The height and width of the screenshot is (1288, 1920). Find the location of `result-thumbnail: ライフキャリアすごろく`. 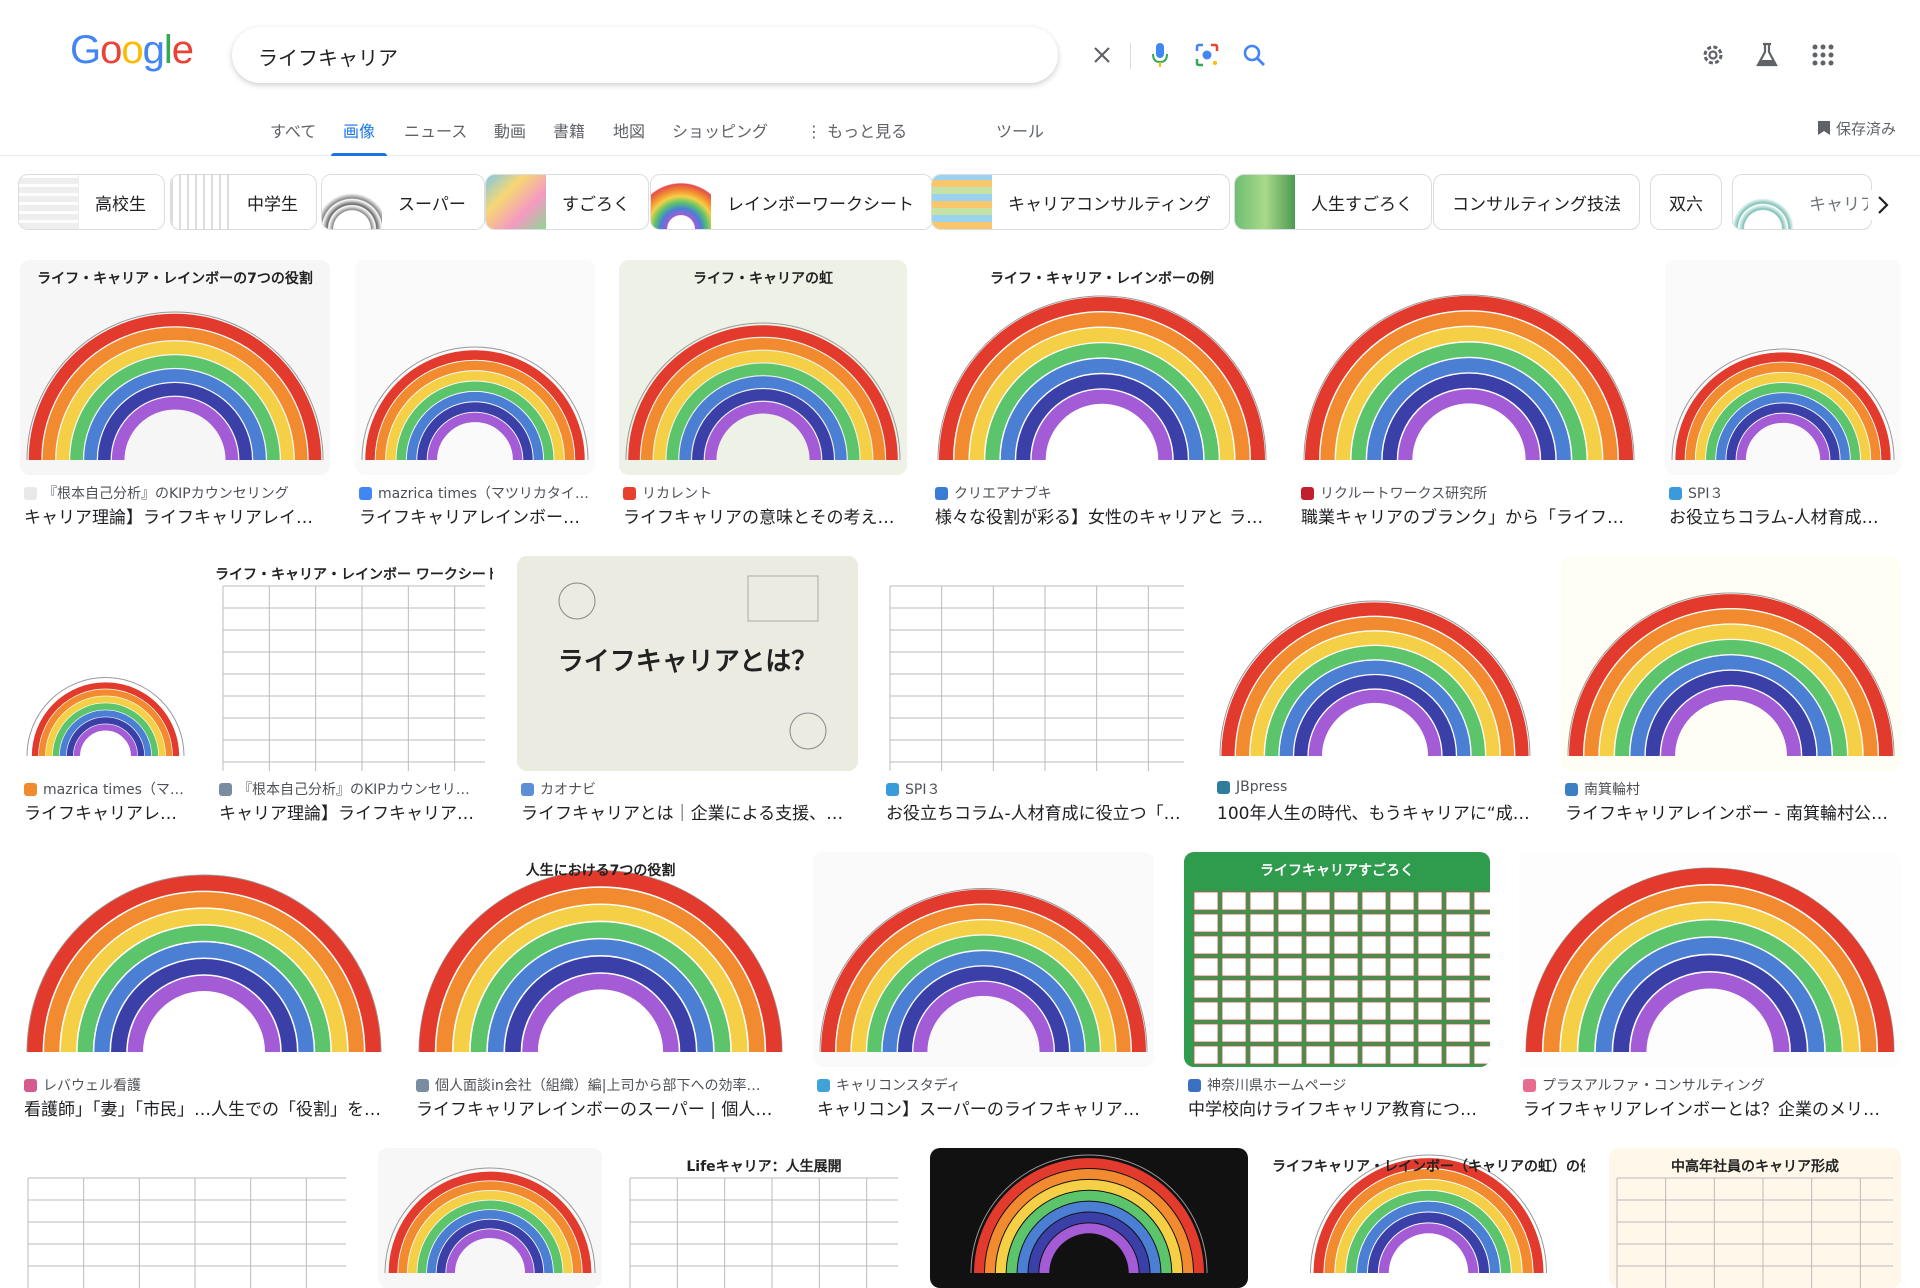

result-thumbnail: ライフキャリアすごろく is located at coordinates (1337, 959).